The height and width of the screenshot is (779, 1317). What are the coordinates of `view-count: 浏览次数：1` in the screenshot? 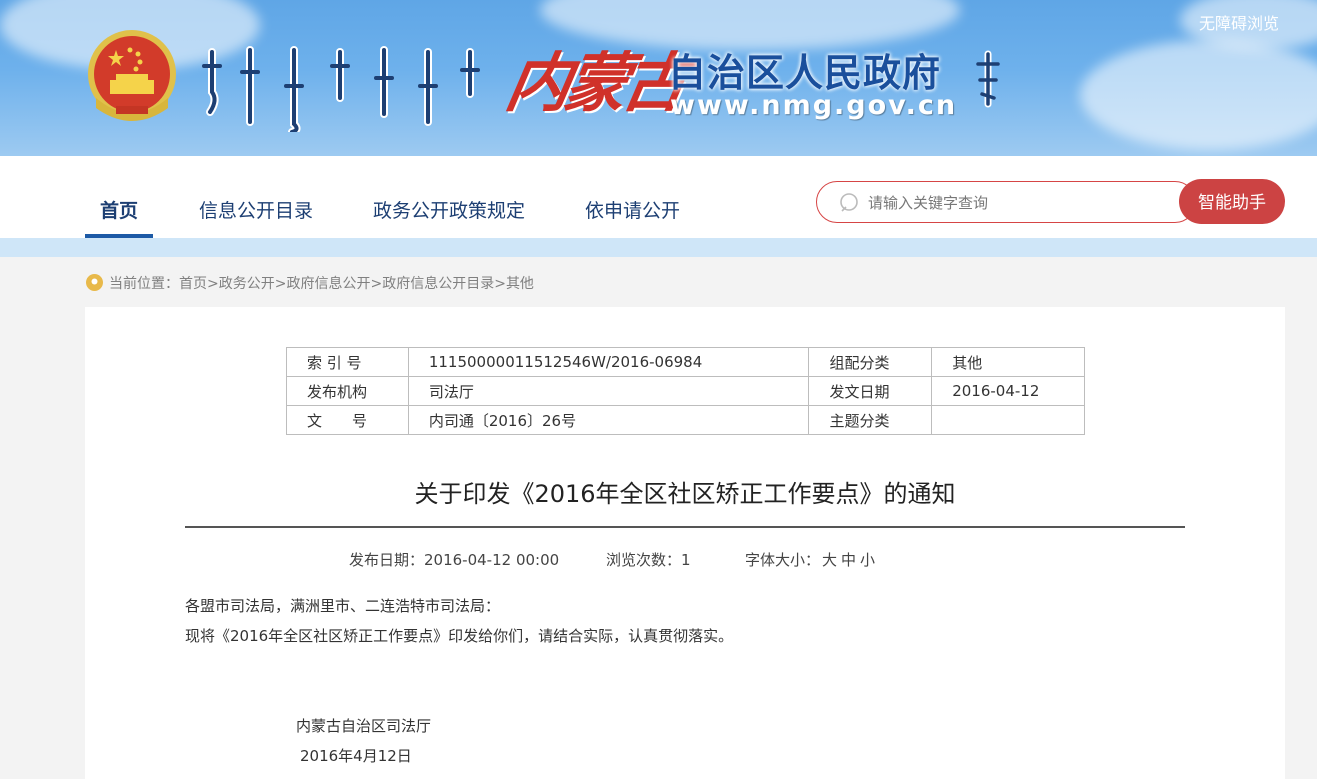 It's located at (648, 560).